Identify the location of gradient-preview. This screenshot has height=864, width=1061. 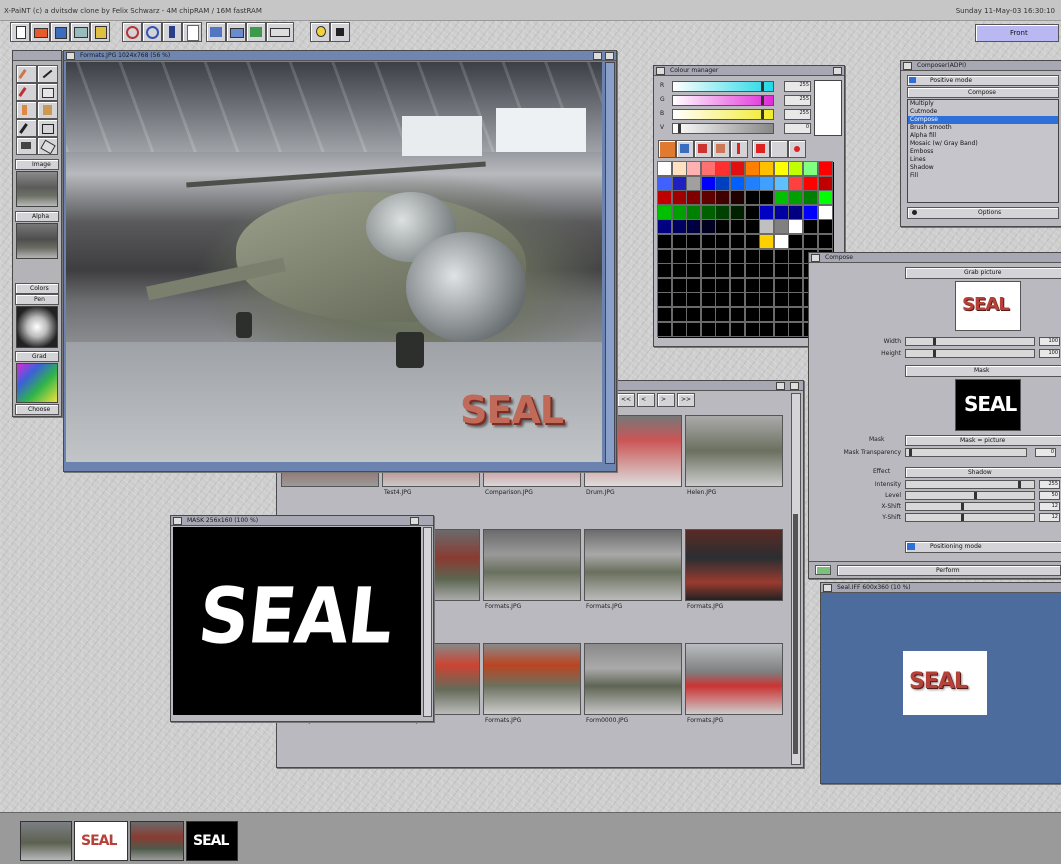
(37, 383).